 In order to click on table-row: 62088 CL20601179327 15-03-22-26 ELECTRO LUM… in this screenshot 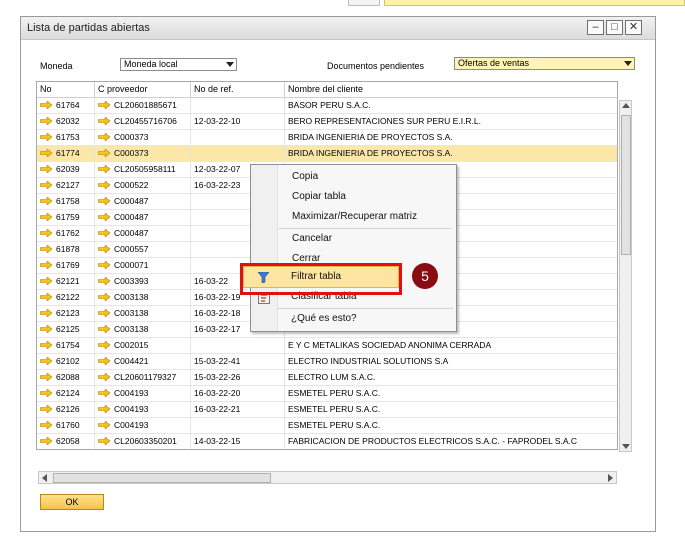, I will do `click(327, 378)`.